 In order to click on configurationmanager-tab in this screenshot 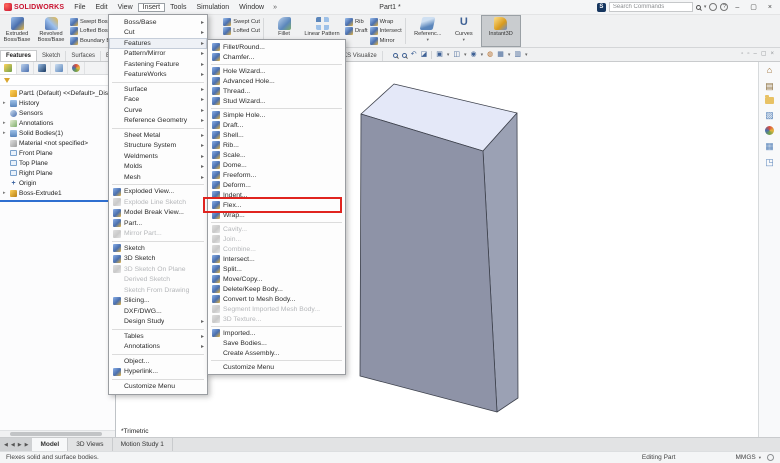, I will do `click(42, 68)`.